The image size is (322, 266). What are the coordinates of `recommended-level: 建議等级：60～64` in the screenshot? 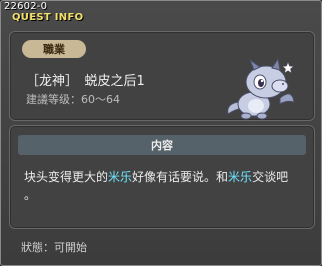 It's located at (73, 99).